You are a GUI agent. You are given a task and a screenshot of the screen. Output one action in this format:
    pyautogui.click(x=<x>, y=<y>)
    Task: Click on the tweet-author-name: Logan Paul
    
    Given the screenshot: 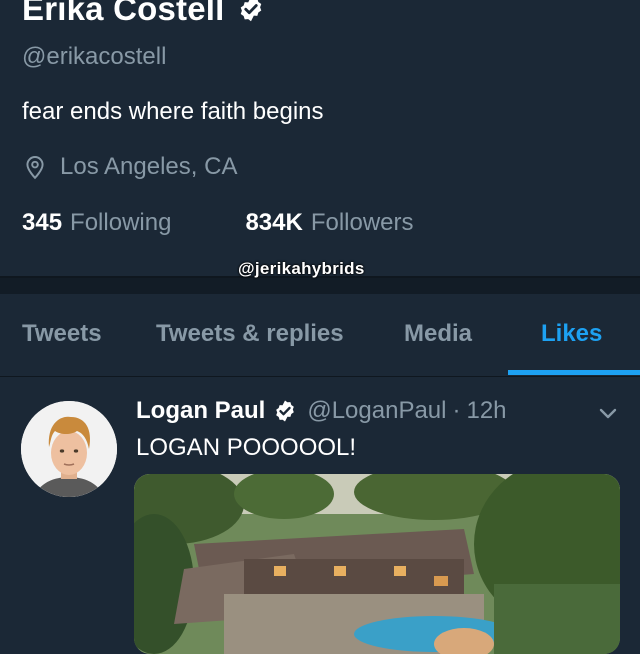 What is the action you would take?
    pyautogui.click(x=200, y=411)
    